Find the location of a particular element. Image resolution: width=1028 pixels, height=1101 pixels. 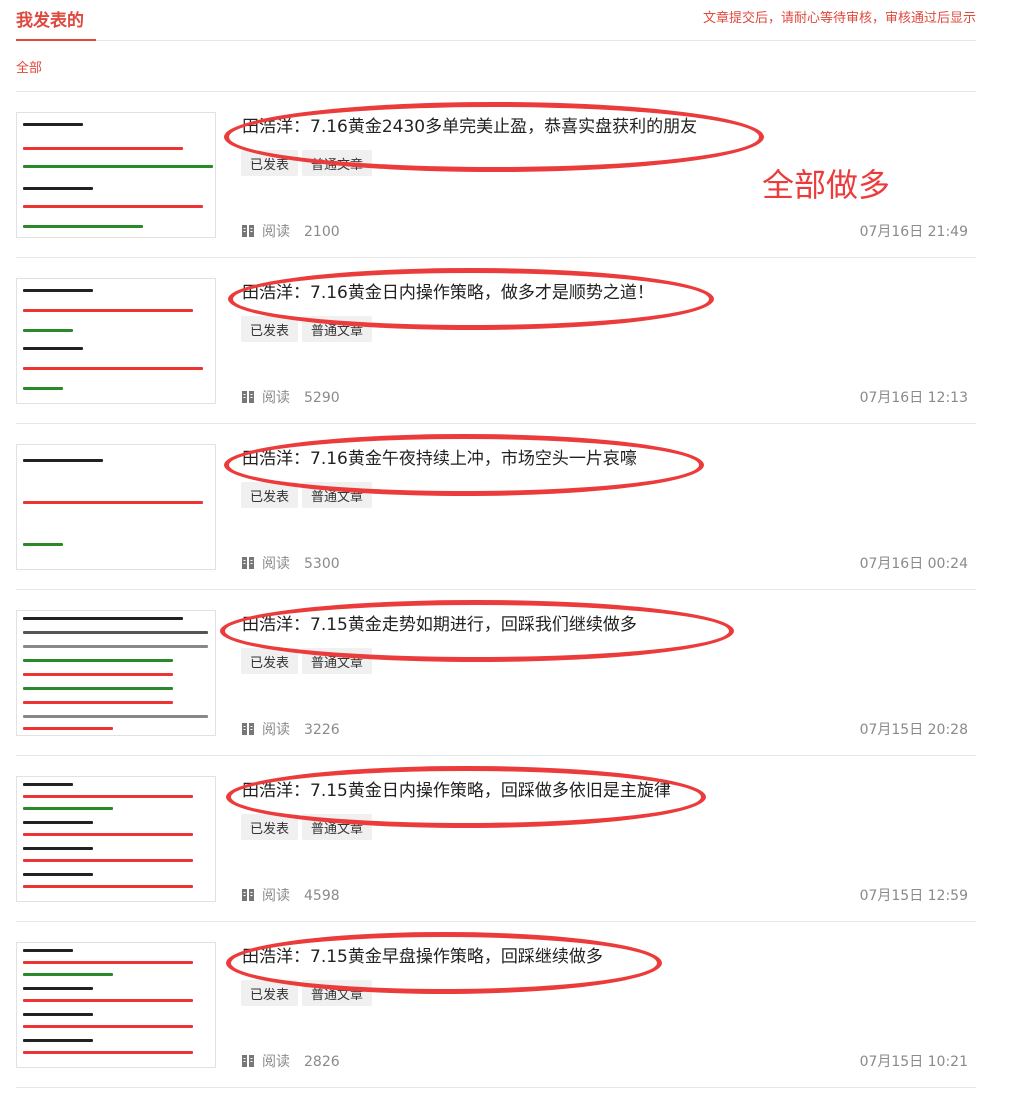

read-count: 2100 is located at coordinates (322, 232).